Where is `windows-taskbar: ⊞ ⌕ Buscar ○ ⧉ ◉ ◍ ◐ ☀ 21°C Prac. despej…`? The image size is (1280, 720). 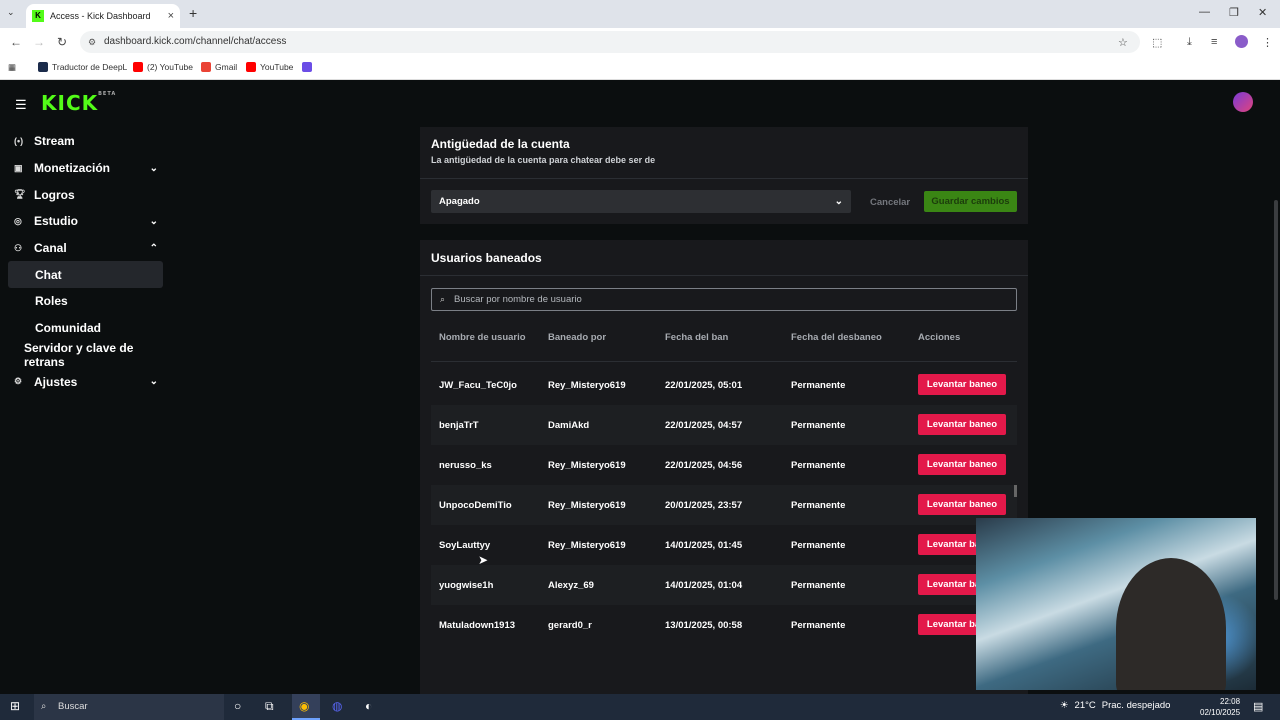 windows-taskbar: ⊞ ⌕ Buscar ○ ⧉ ◉ ◍ ◐ ☀ 21°C Prac. despej… is located at coordinates (640, 707).